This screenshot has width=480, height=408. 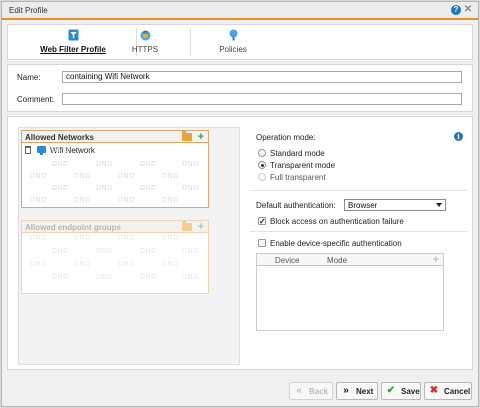 I want to click on default-authentication-select: Browser, so click(x=395, y=205).